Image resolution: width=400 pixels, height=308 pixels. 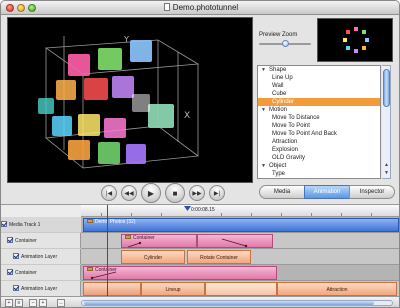 I want to click on timeline-horizontal-scrollbar, so click(x=237, y=303).